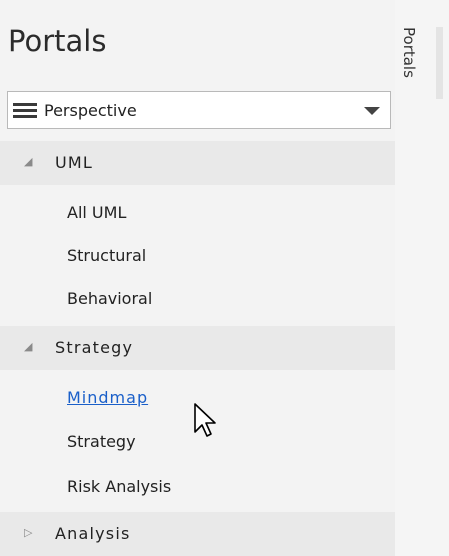 This screenshot has height=556, width=449. What do you see at coordinates (109, 298) in the screenshot?
I see `portal-item-behavioral: Behavioral` at bounding box center [109, 298].